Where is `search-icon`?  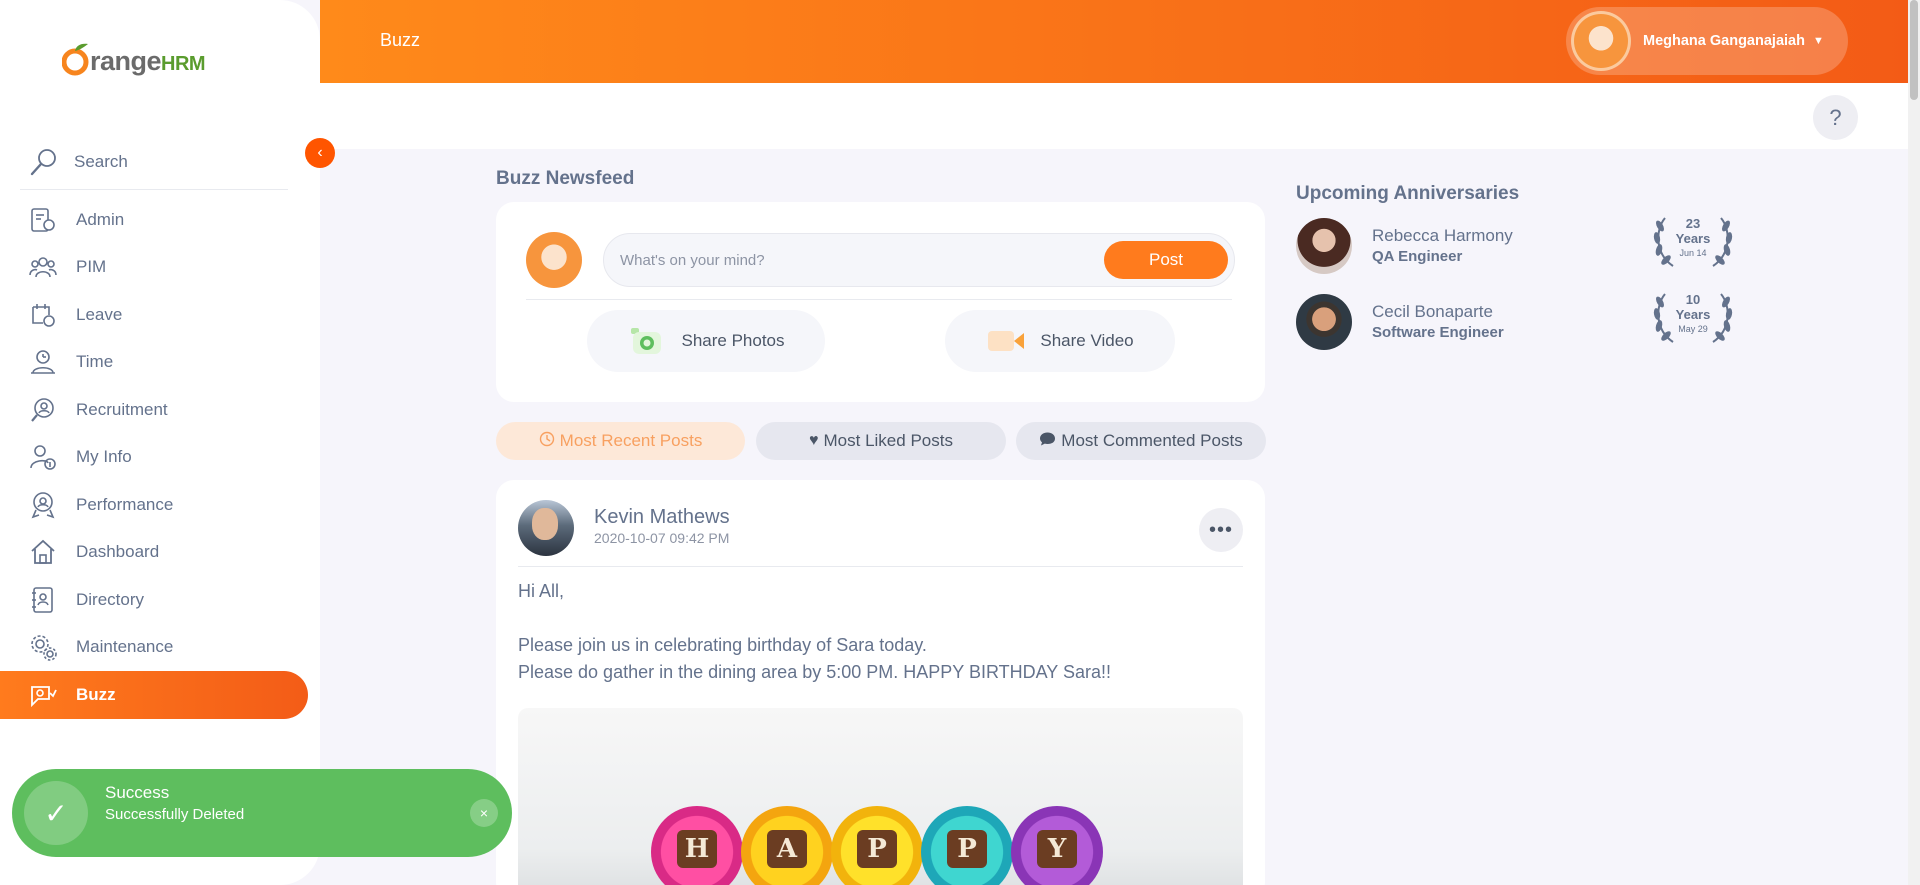 search-icon is located at coordinates (43, 161).